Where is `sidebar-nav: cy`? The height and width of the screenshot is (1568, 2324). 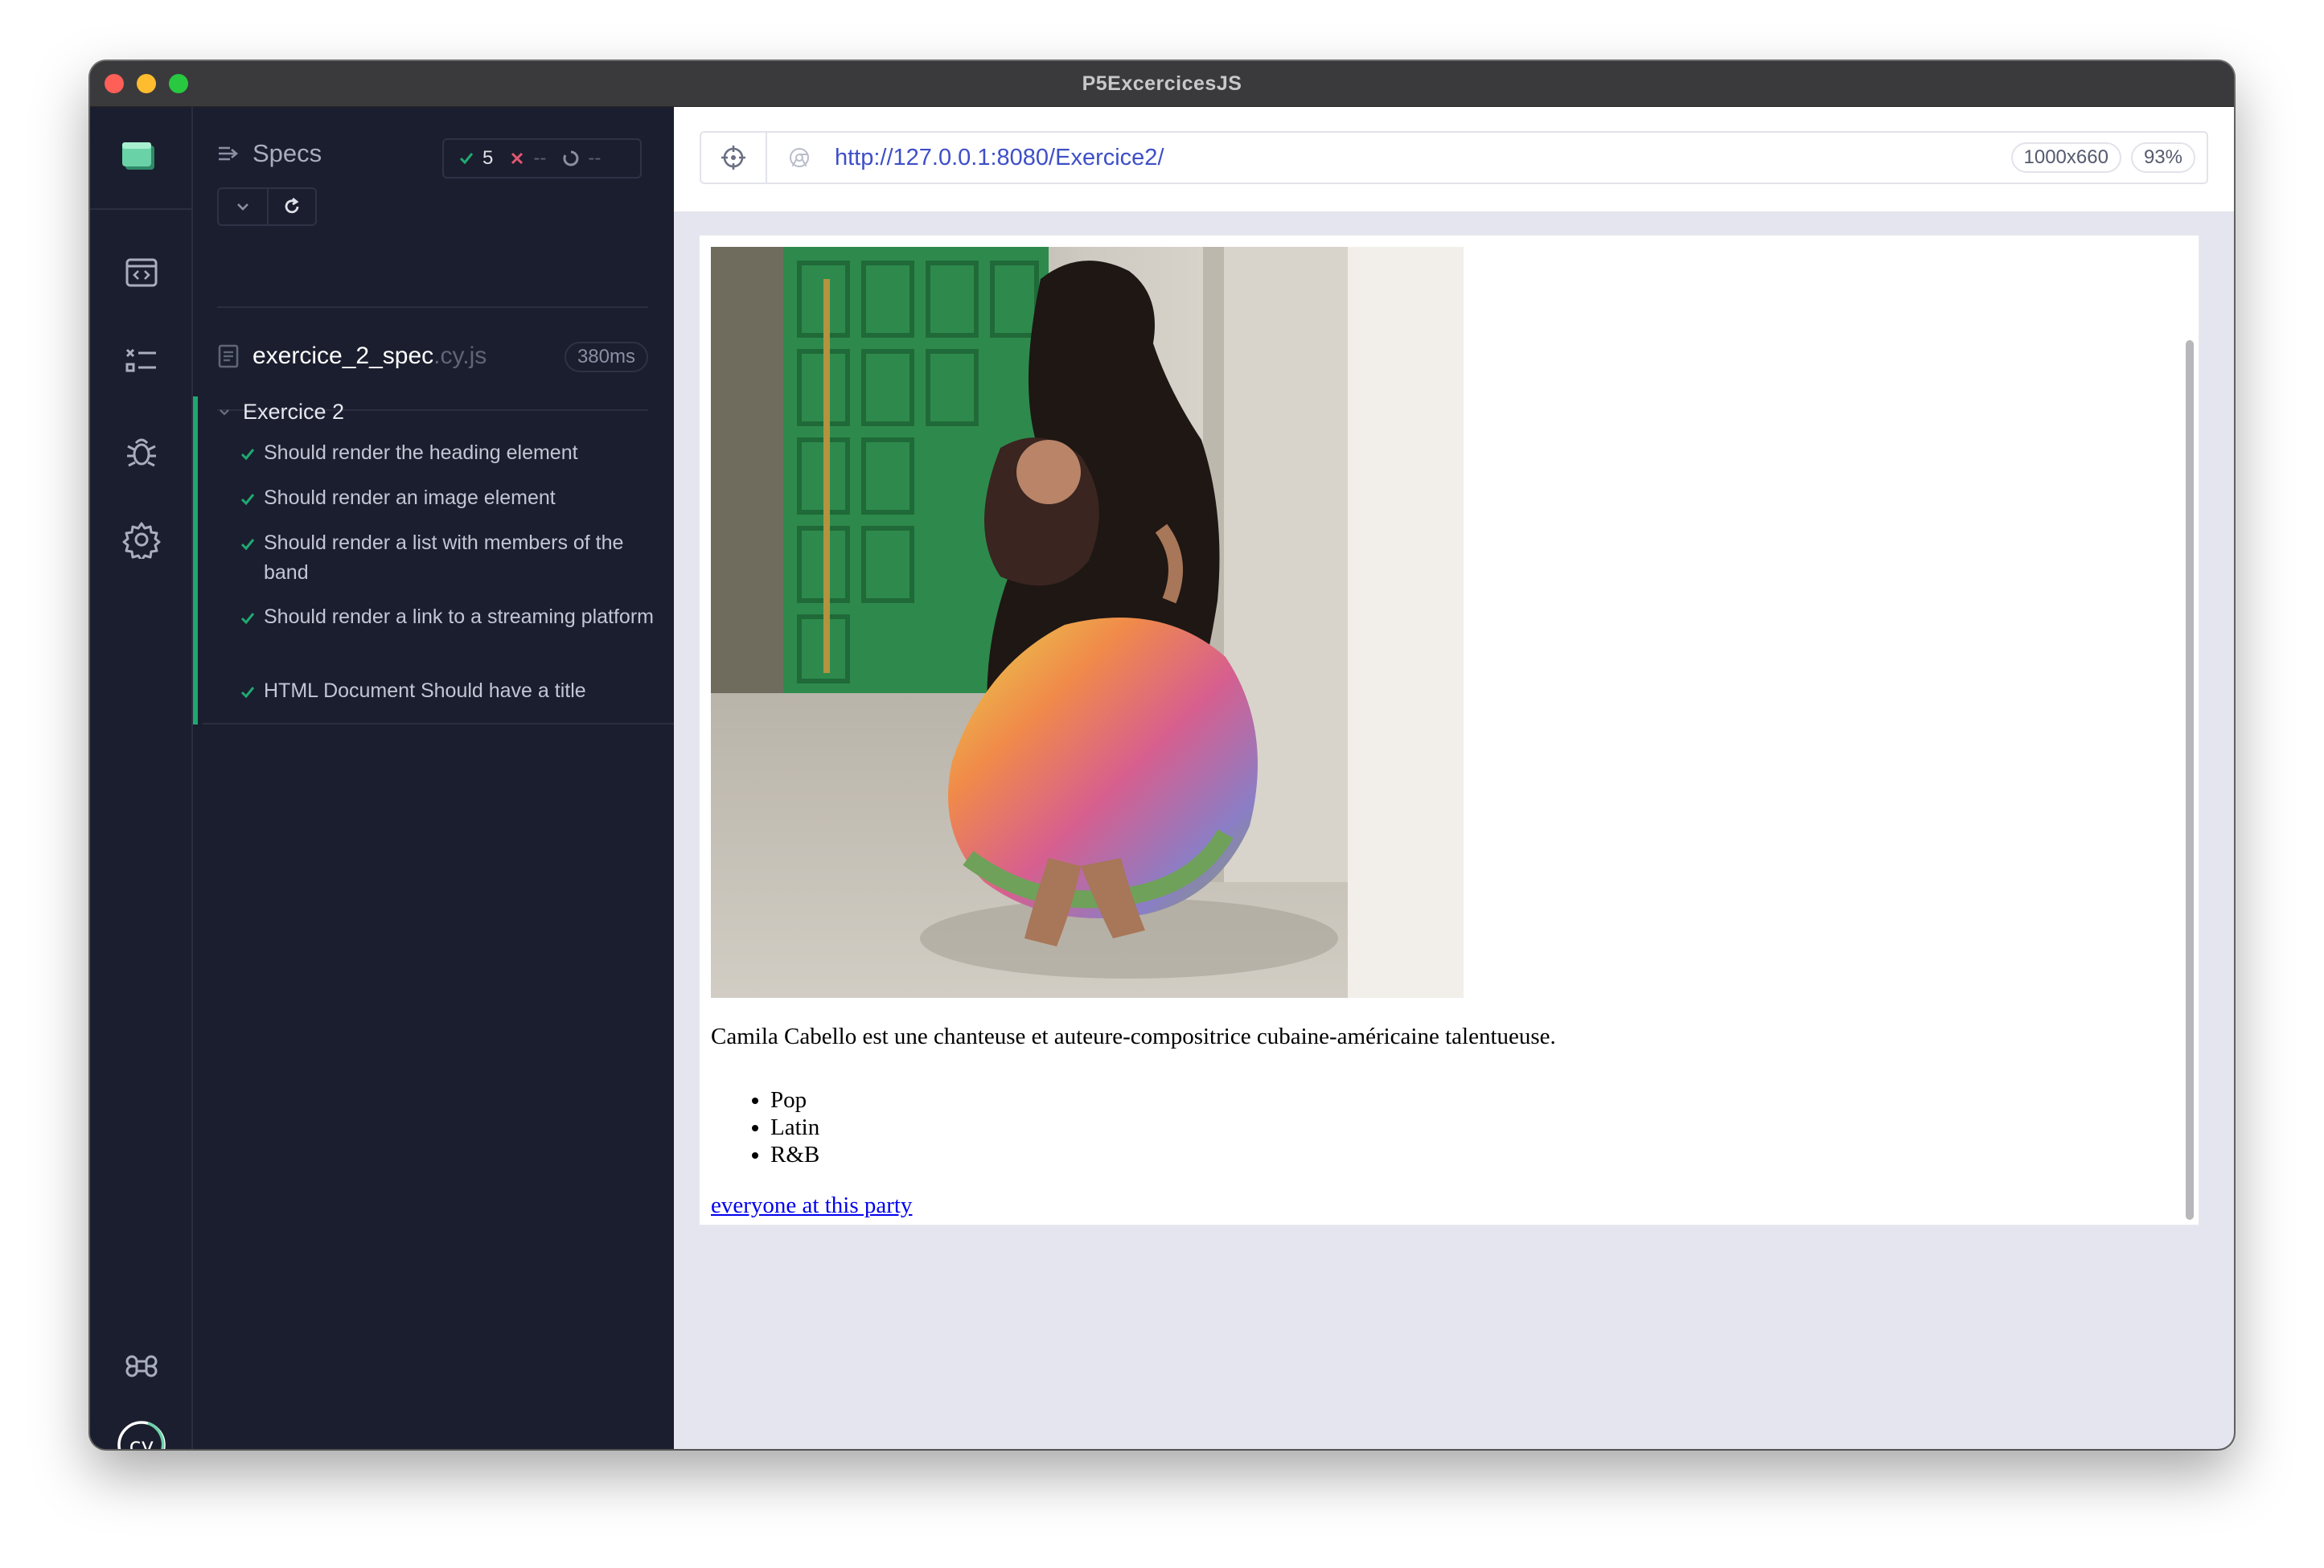
sidebar-nav: cy is located at coordinates (141, 778).